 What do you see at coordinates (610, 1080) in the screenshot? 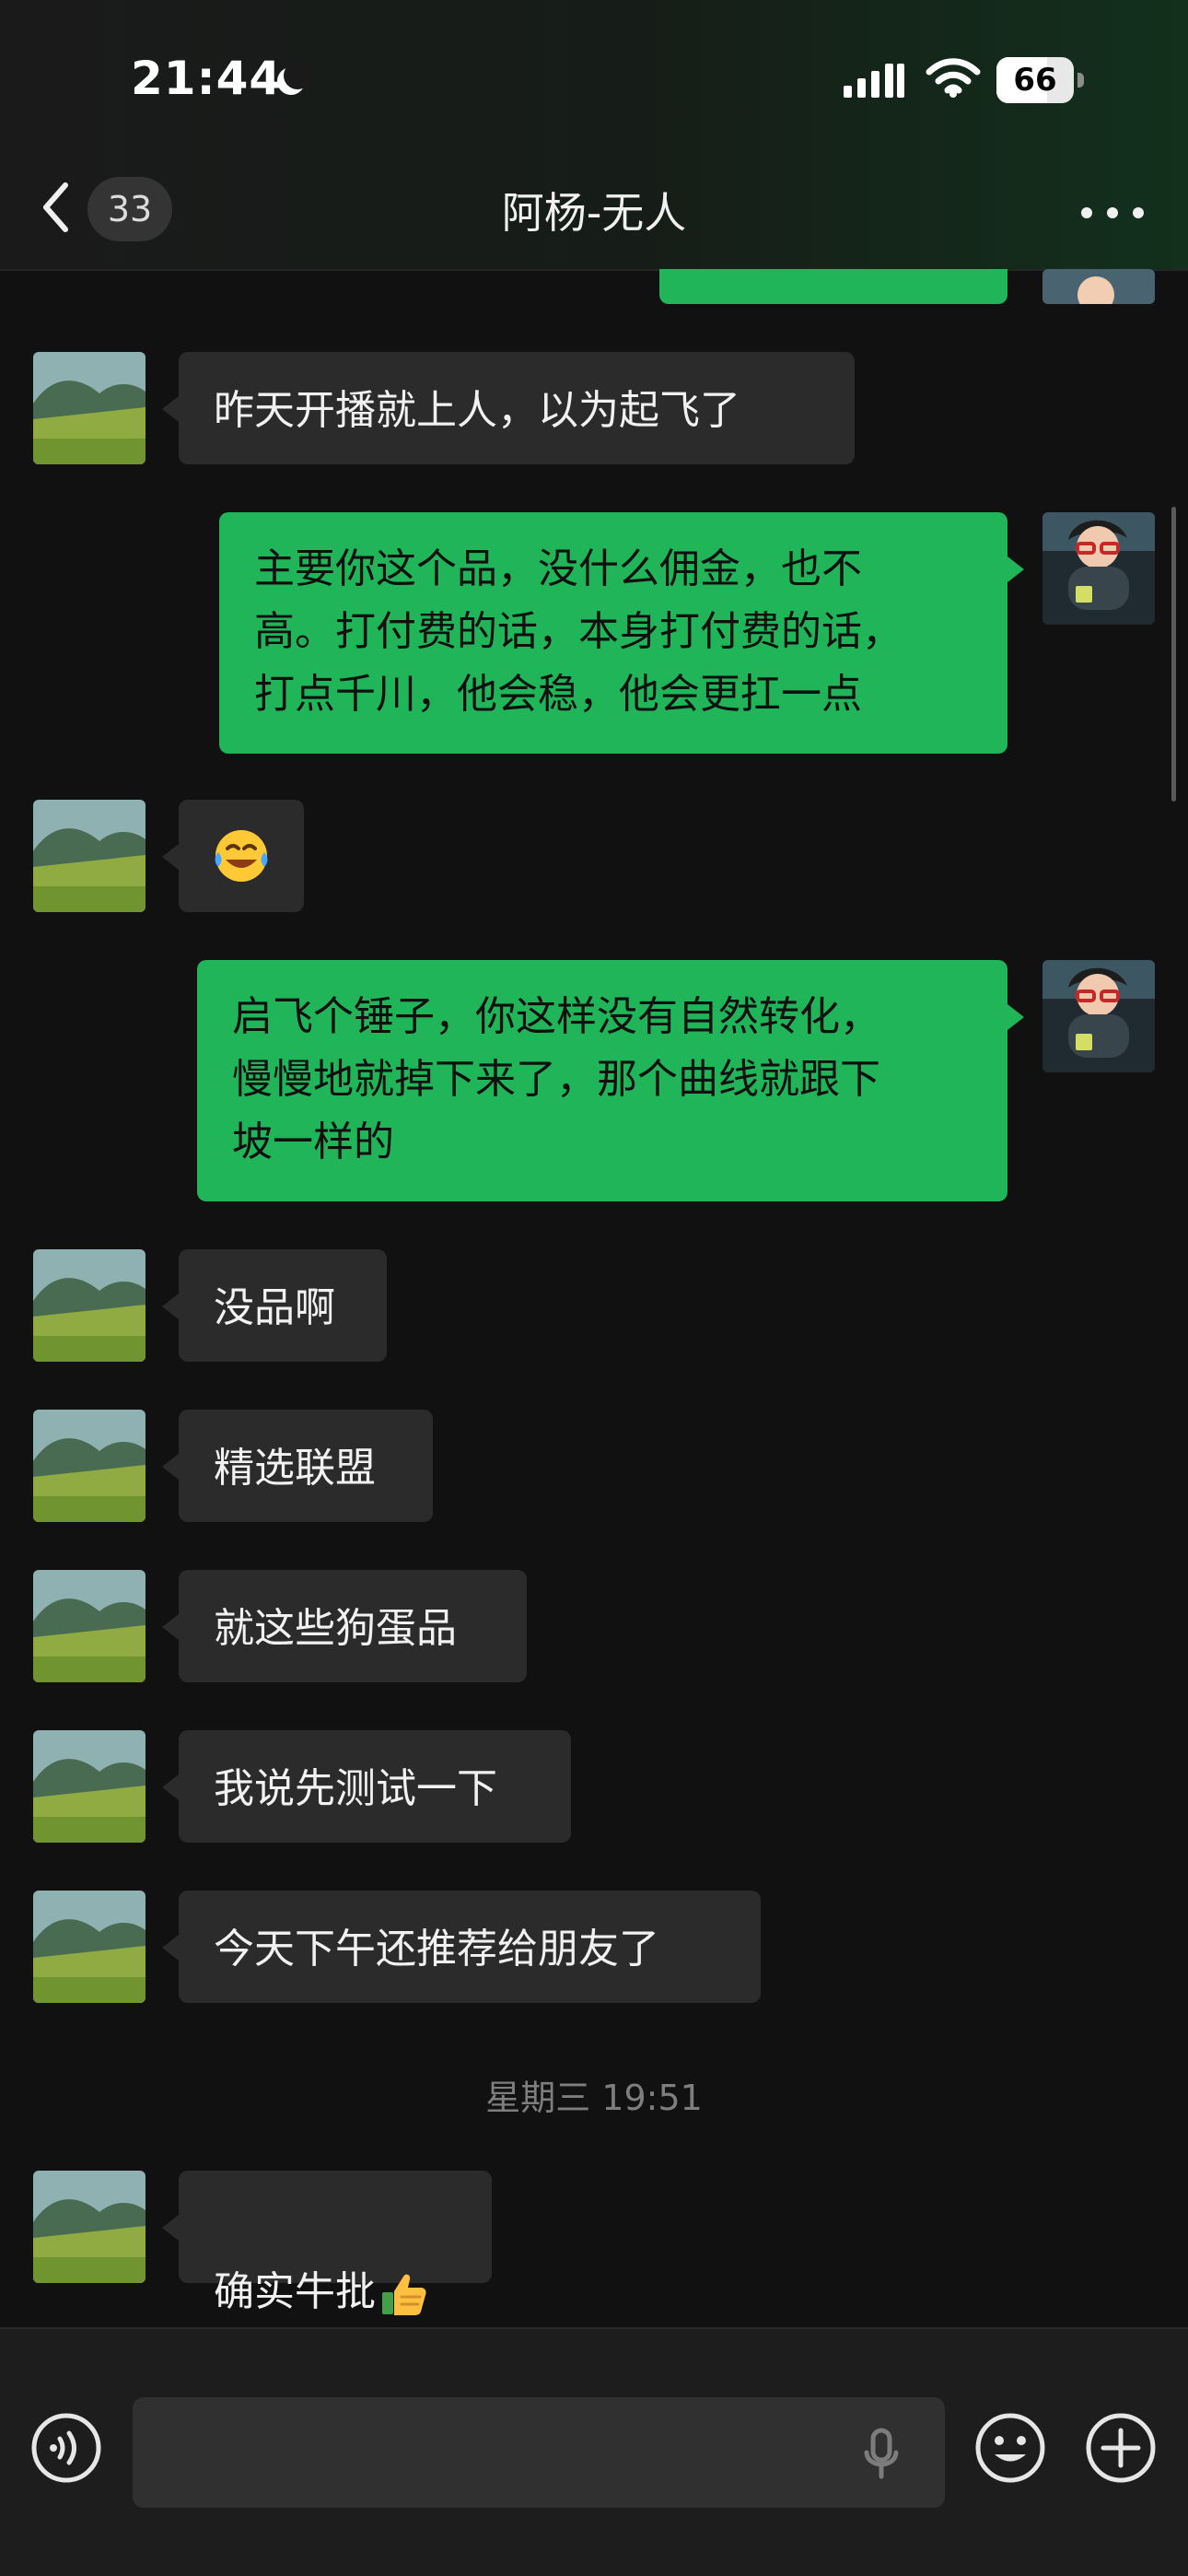
I see `message-bubble: 启飞个锤子，你这样没有自然转化， 慢慢地就掉下来了，那个曲线就跟下 坡一样的` at bounding box center [610, 1080].